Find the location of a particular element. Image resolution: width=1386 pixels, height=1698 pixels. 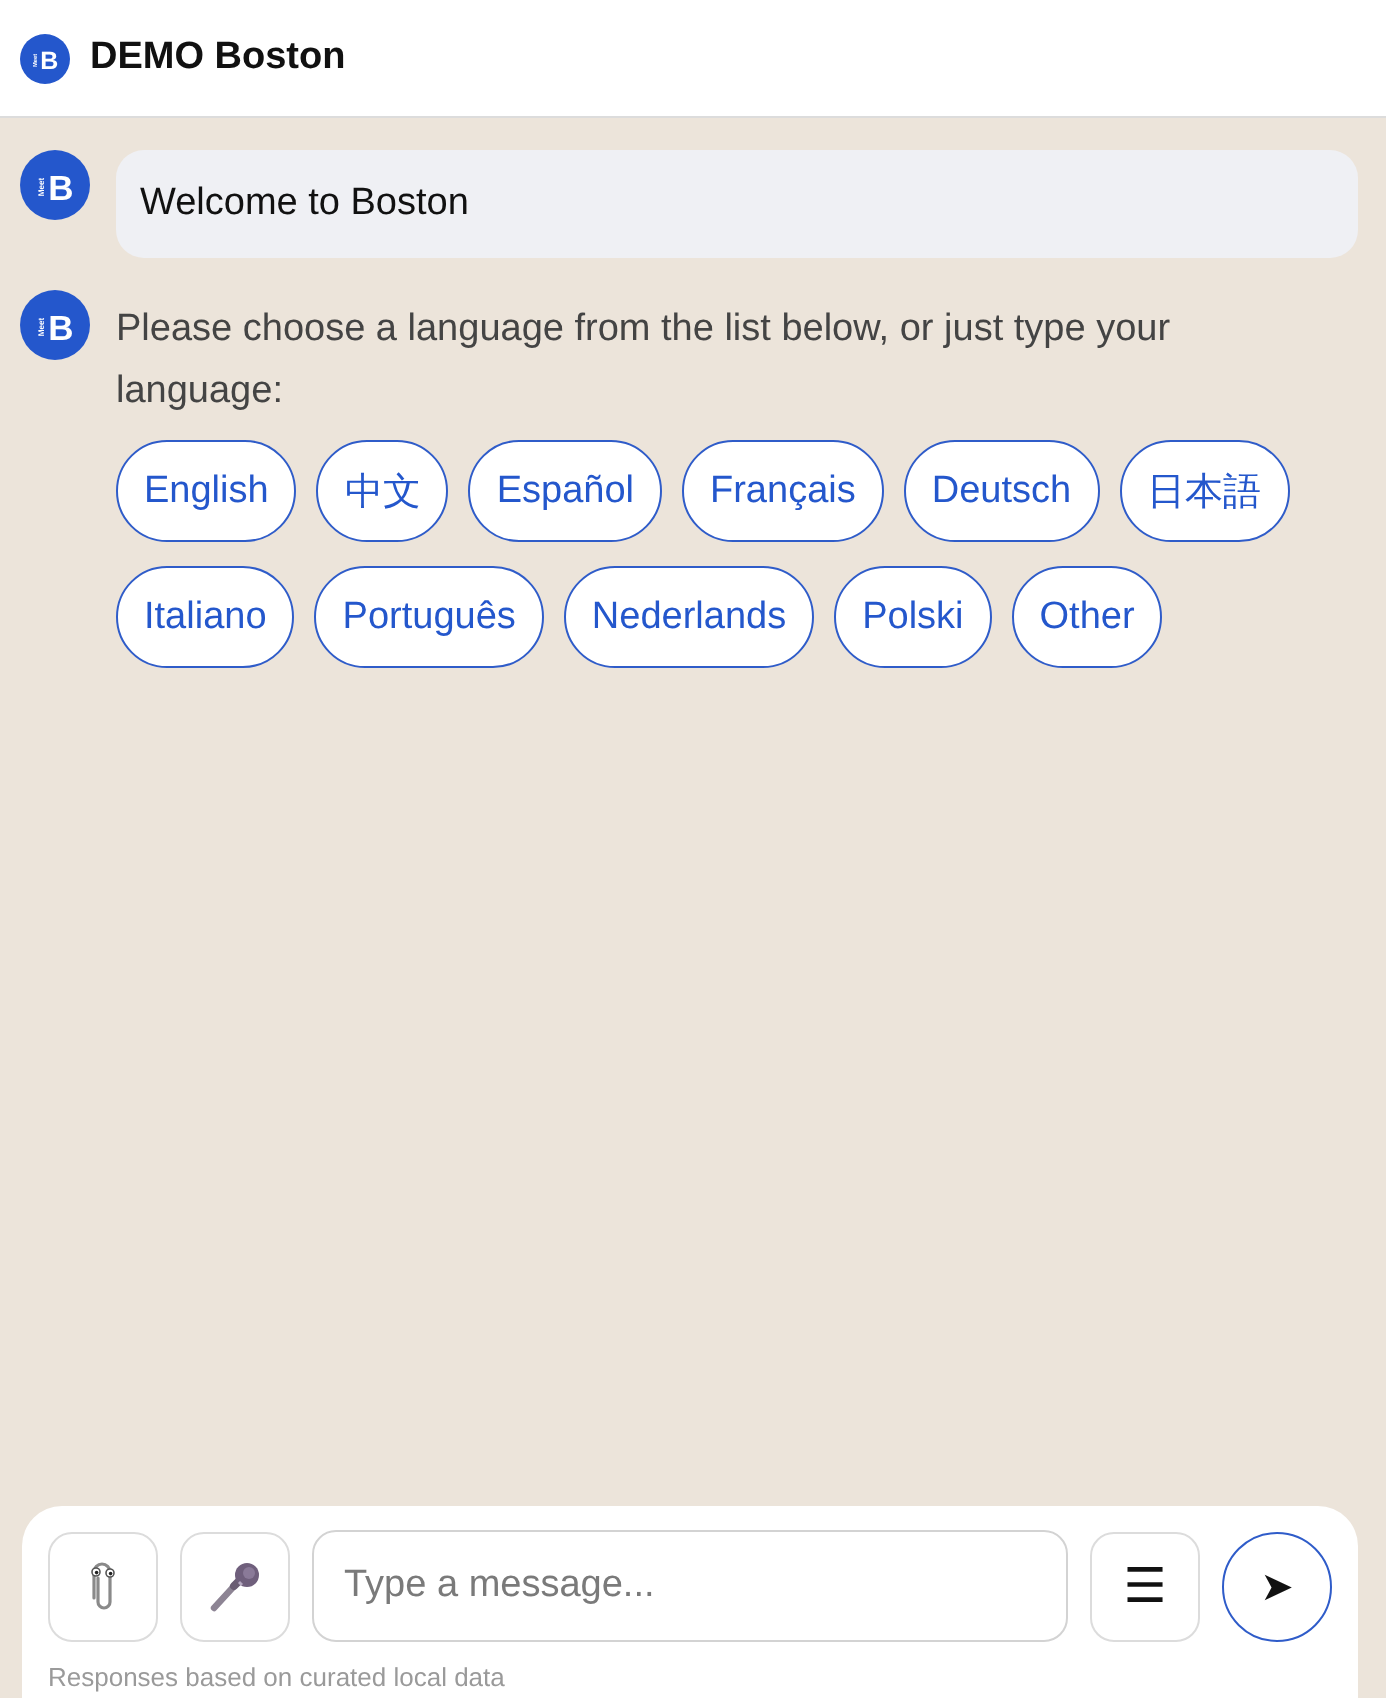

language-option: English is located at coordinates (206, 491).